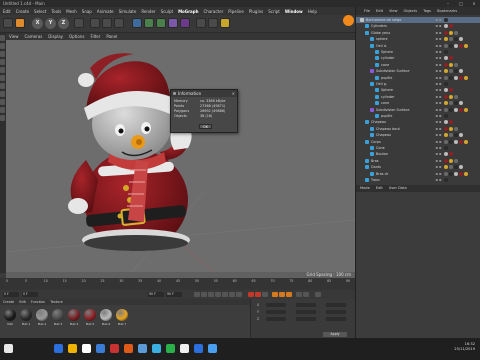  What do you see at coordinates (188, 11) in the screenshot?
I see `menu-item-mograph: MoGraph` at bounding box center [188, 11].